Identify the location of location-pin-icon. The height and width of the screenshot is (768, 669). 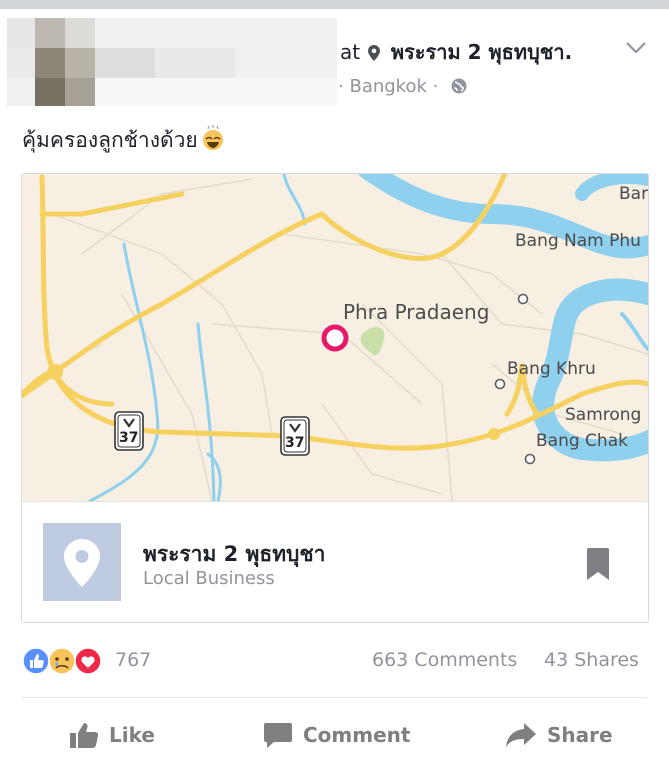
(374, 54).